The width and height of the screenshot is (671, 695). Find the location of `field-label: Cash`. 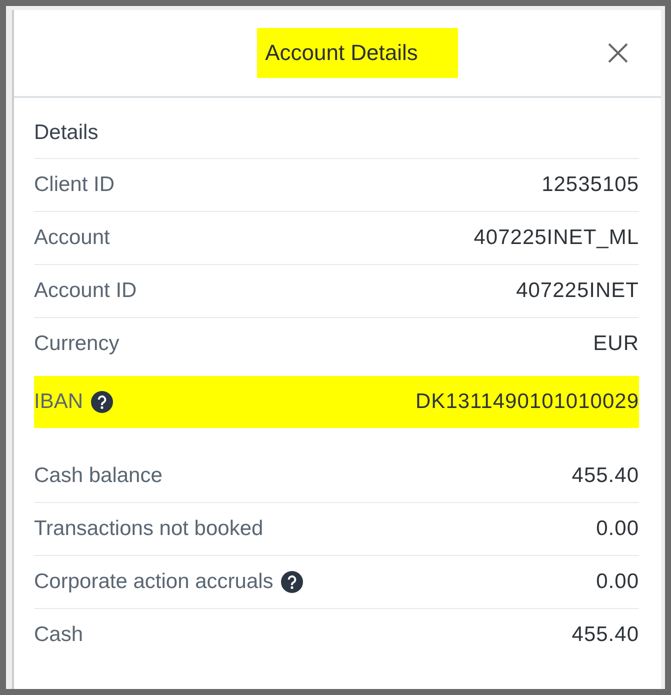

field-label: Cash is located at coordinates (59, 635).